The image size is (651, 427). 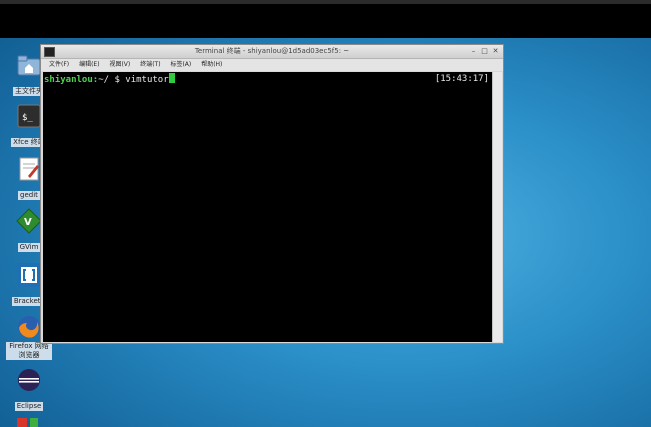 I want to click on close-icon: ✕, so click(x=495, y=51).